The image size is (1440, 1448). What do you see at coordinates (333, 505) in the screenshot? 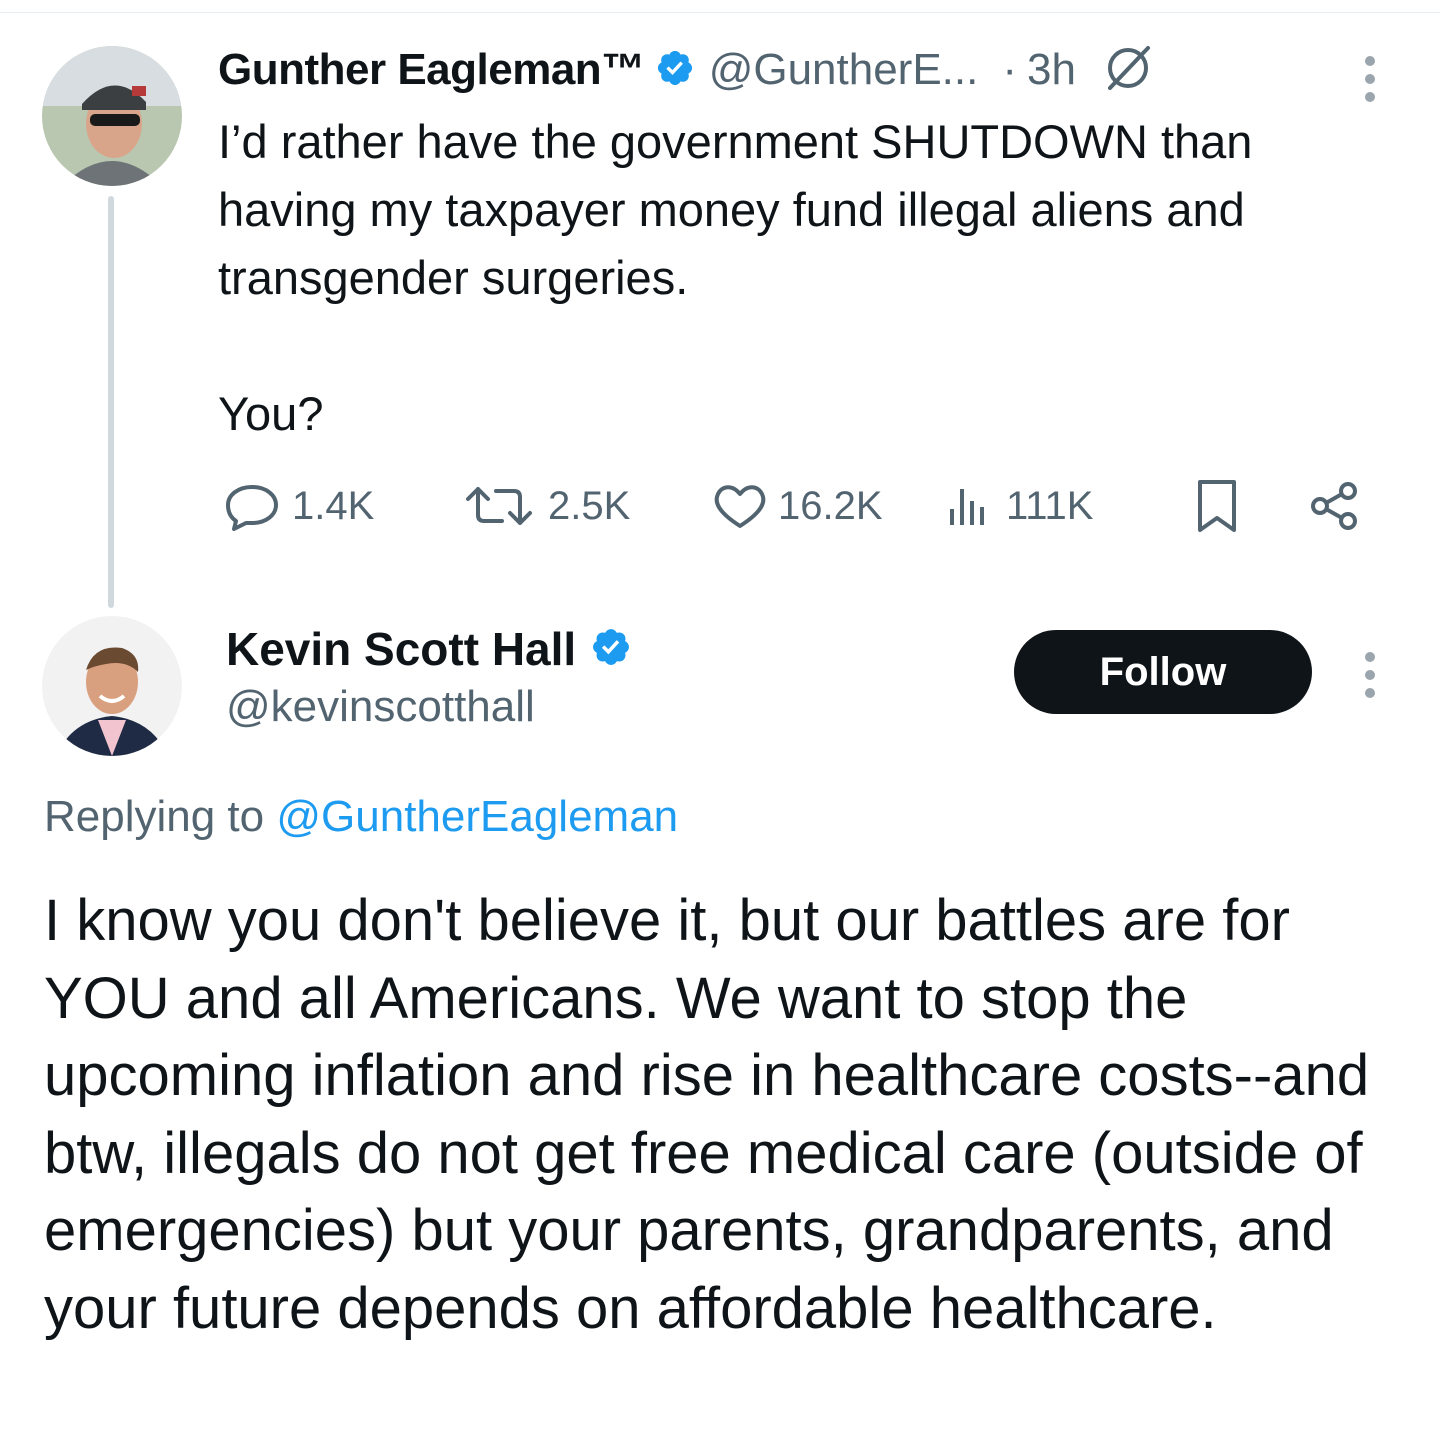
I see `reply-count: 1.4K` at bounding box center [333, 505].